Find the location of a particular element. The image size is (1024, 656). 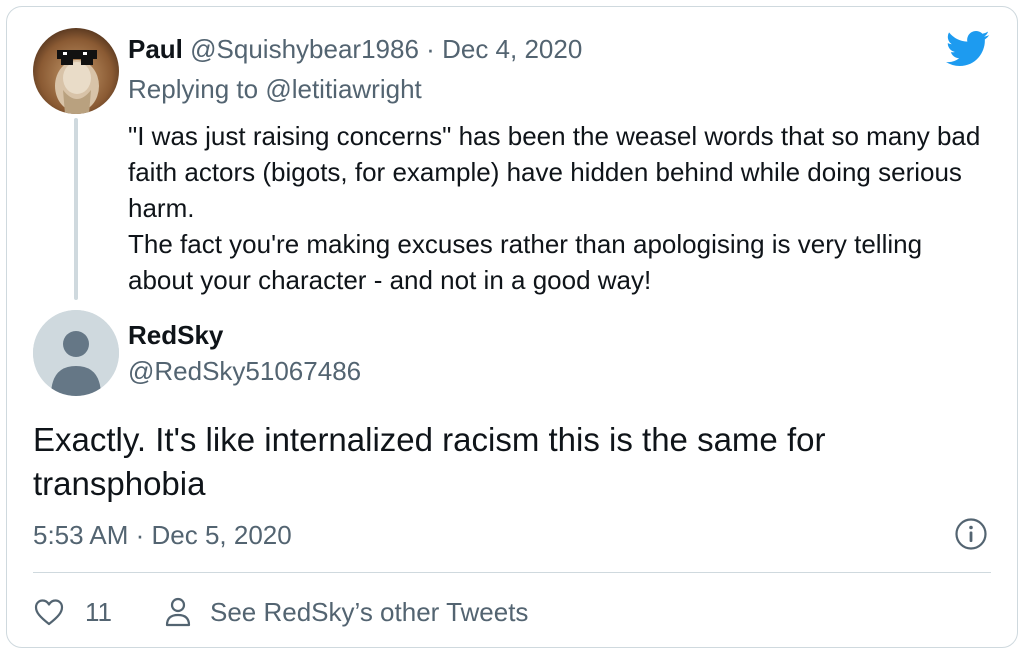

like-button: 11 is located at coordinates (72, 612).